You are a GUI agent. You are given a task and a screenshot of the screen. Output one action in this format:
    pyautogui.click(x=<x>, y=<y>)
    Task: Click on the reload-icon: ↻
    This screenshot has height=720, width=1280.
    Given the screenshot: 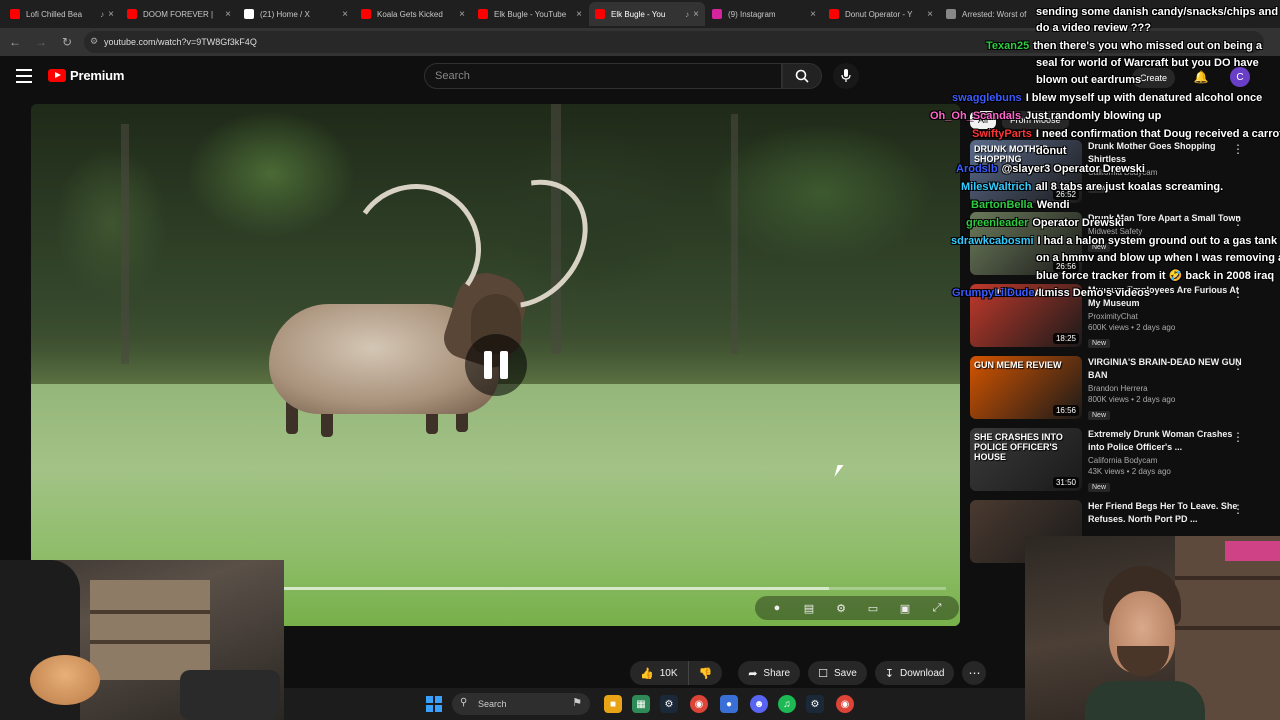 What is the action you would take?
    pyautogui.click(x=67, y=42)
    